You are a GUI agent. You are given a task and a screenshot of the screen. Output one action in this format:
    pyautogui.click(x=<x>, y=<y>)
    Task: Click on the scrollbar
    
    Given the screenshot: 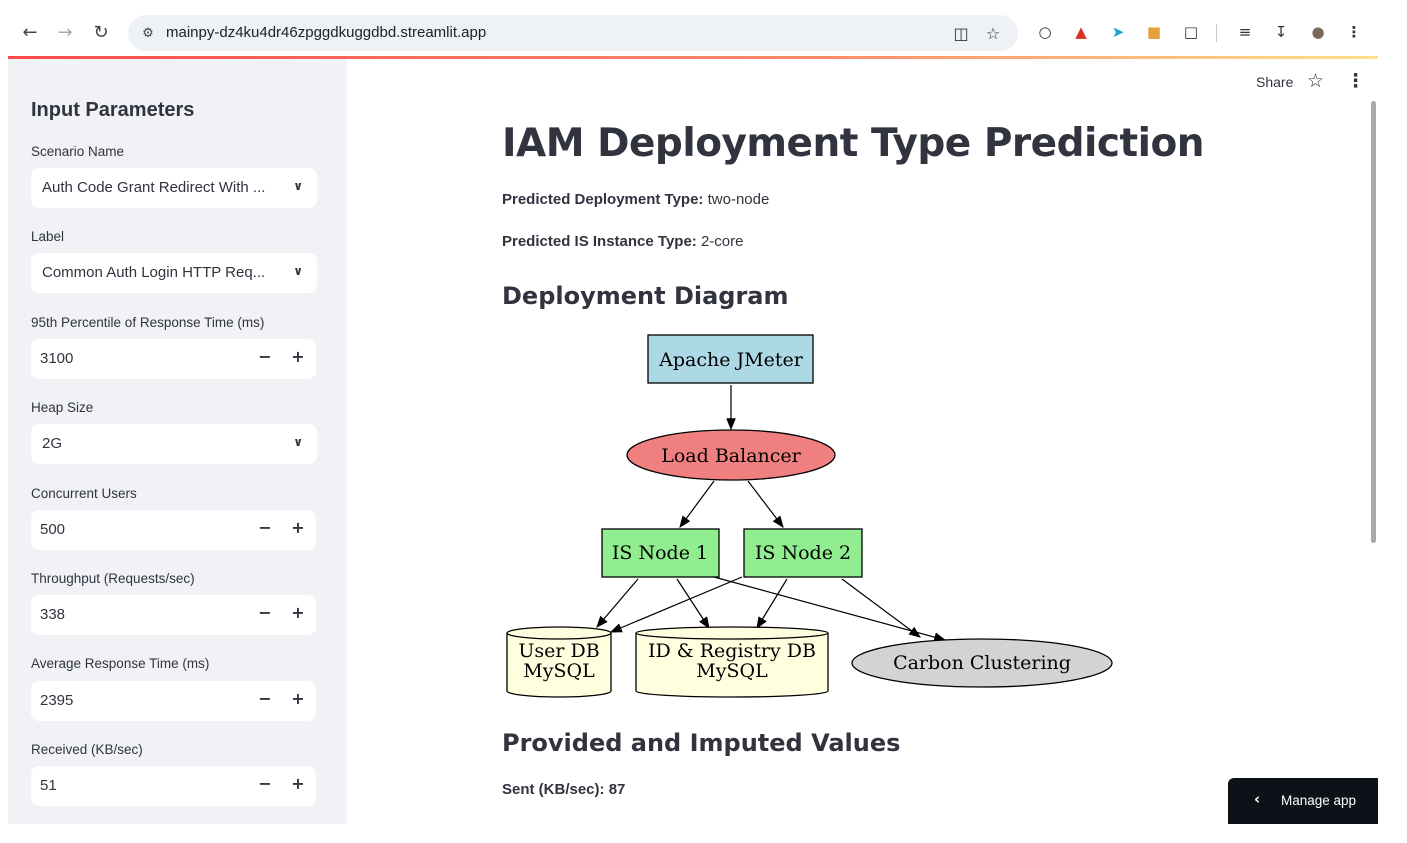 What is the action you would take?
    pyautogui.click(x=1373, y=322)
    